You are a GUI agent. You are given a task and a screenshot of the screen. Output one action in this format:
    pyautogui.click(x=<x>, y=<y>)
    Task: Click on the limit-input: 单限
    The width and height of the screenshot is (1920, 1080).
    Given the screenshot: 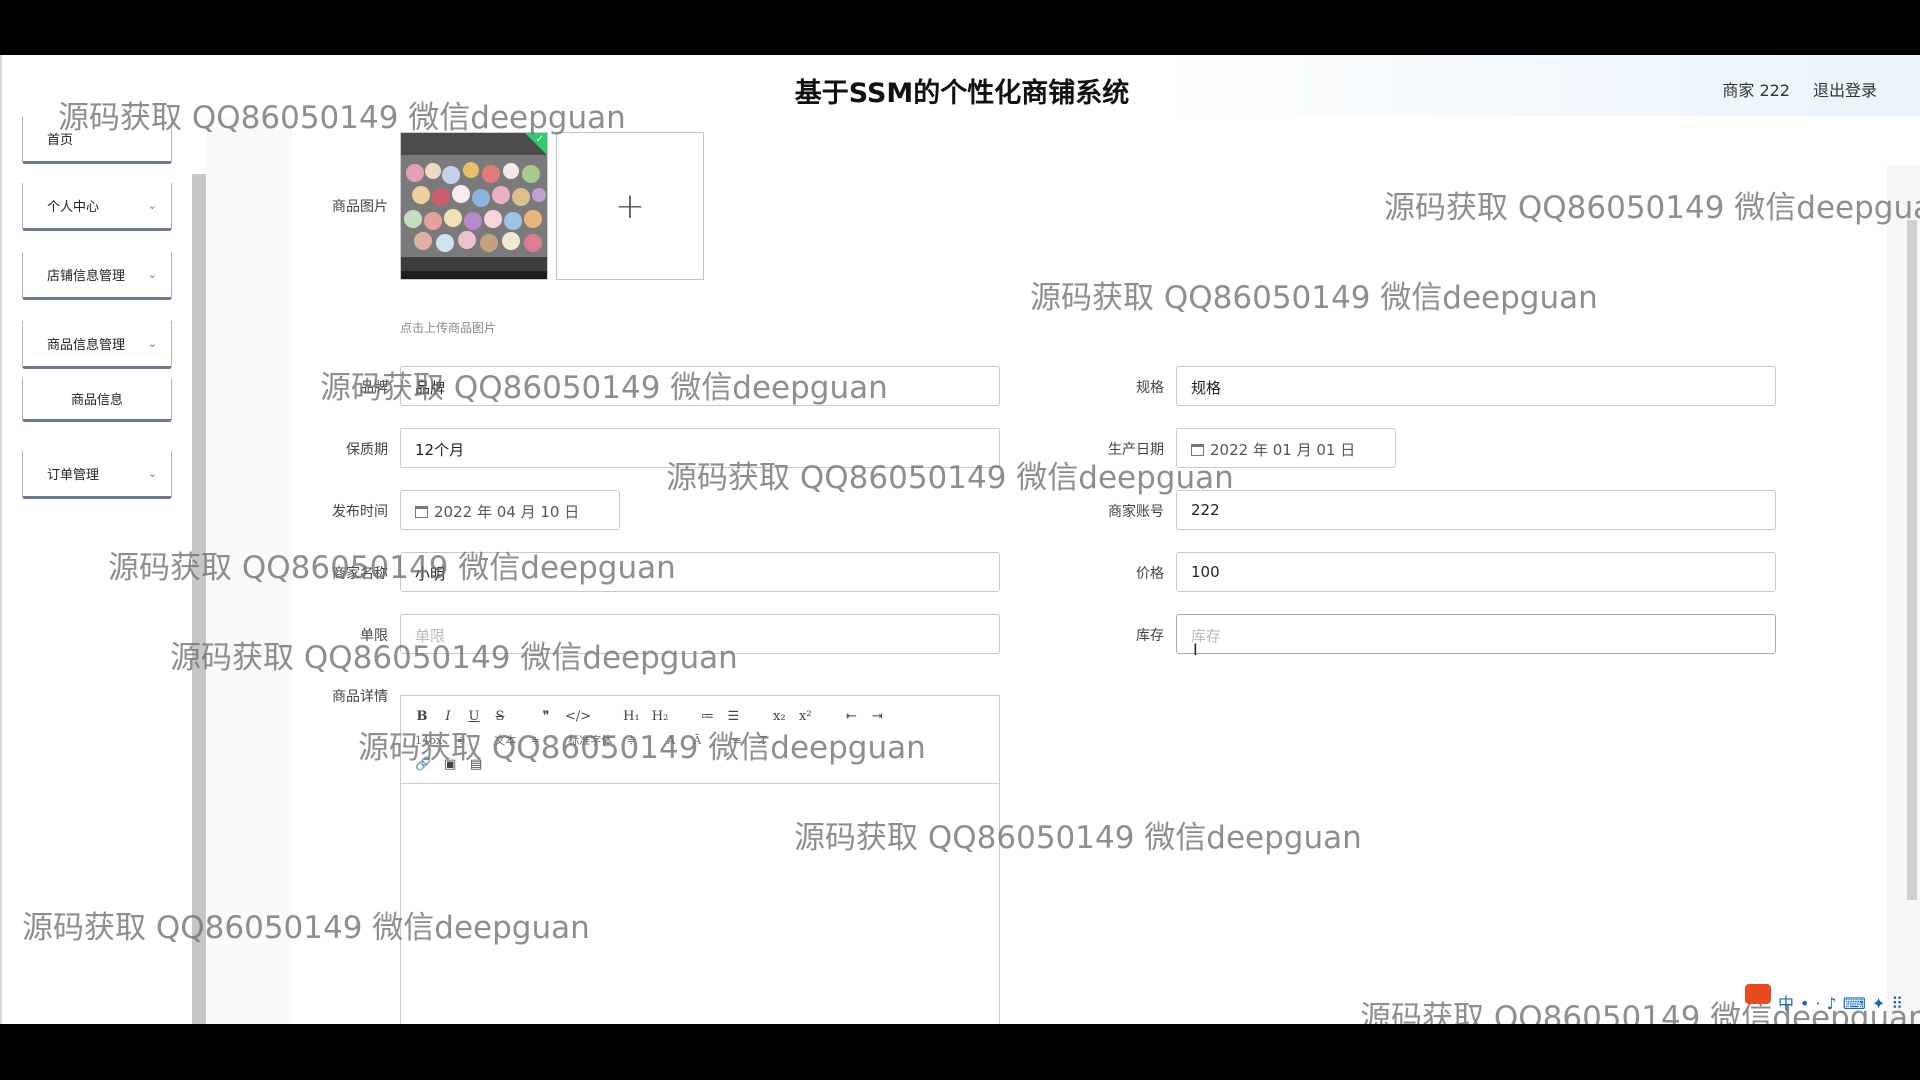 What is the action you would take?
    pyautogui.click(x=700, y=634)
    